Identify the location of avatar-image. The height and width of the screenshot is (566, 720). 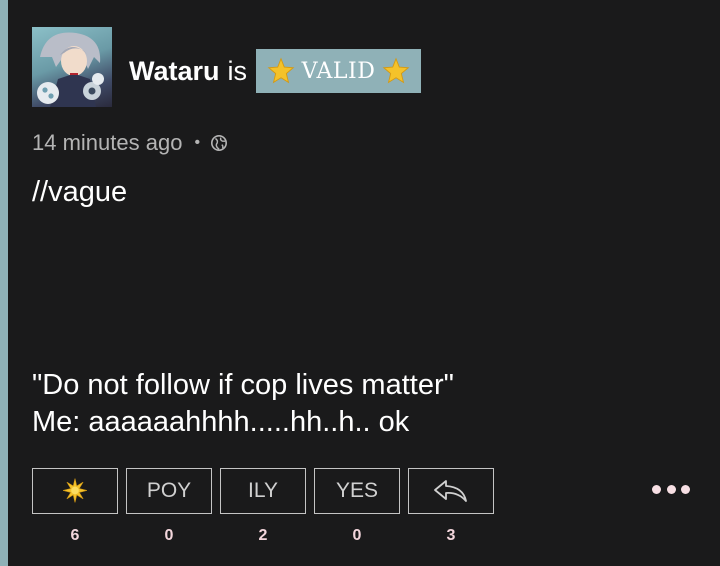
(70, 69).